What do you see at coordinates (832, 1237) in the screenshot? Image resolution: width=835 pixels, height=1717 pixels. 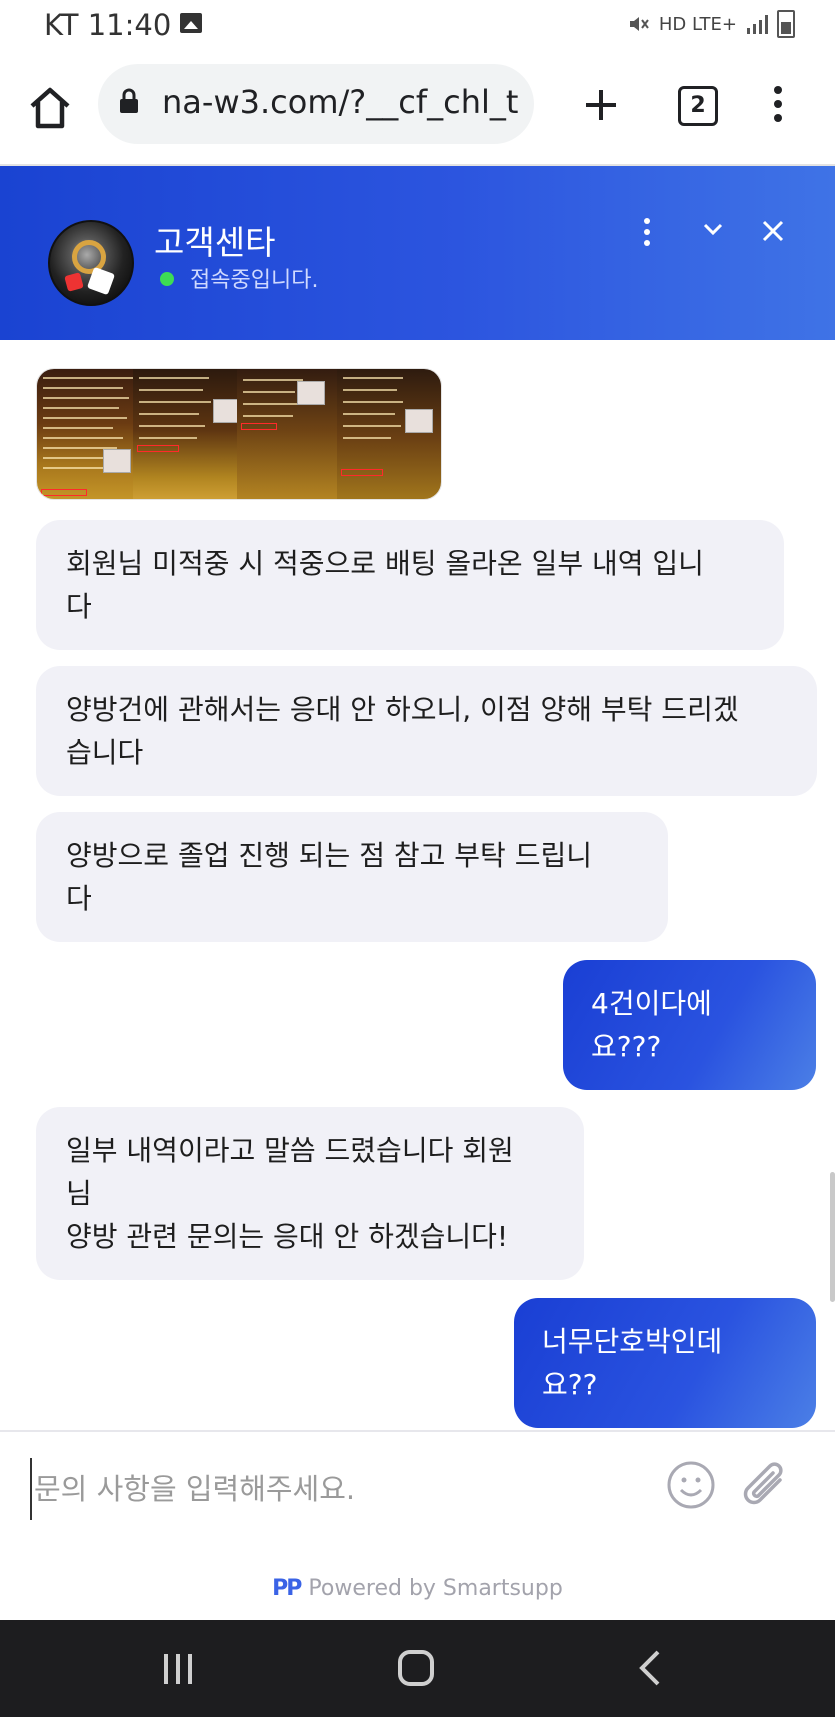 I see `scrollbar` at bounding box center [832, 1237].